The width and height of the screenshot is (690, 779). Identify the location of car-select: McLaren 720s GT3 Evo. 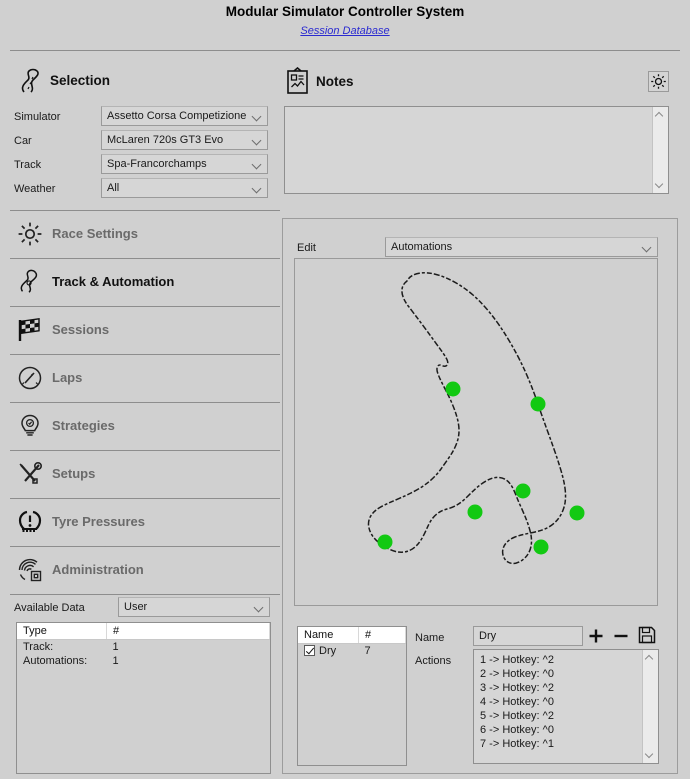
(184, 140).